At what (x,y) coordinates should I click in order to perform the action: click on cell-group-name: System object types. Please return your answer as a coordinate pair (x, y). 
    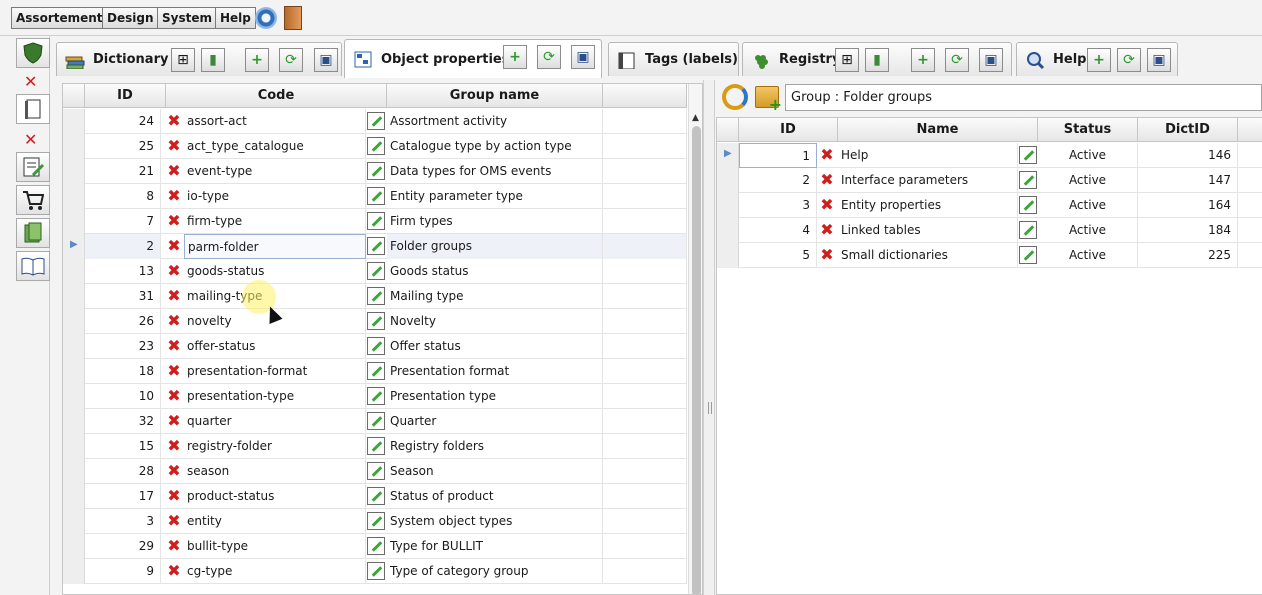
    Looking at the image, I should click on (495, 521).